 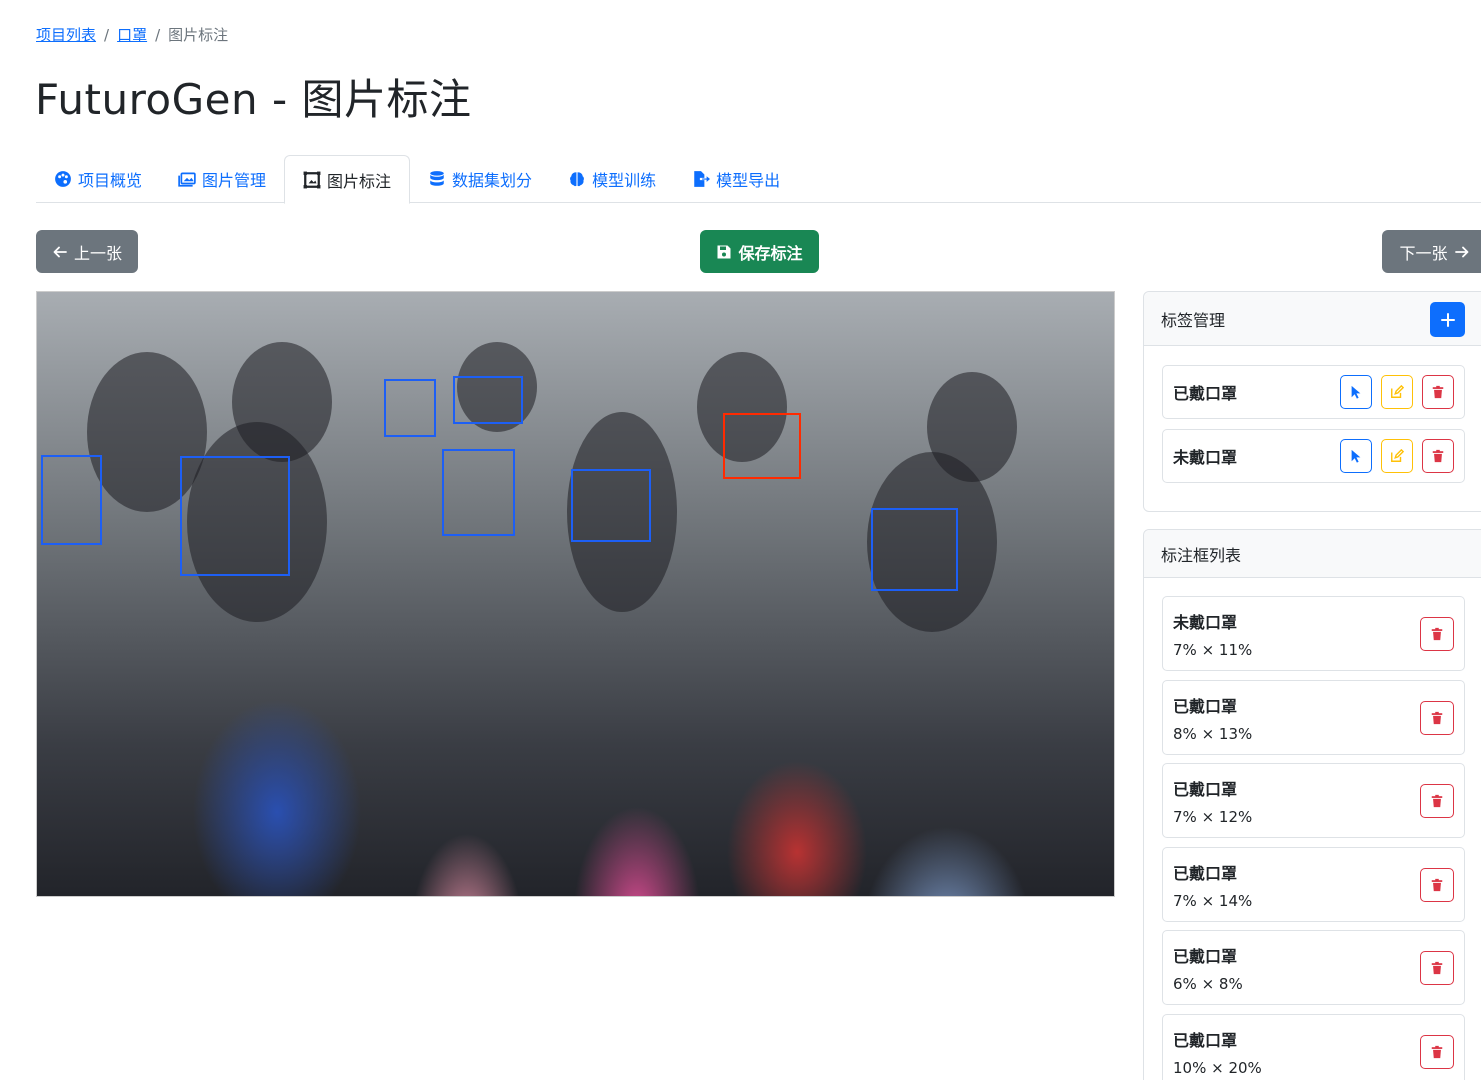 What do you see at coordinates (1423, 253) in the screenshot?
I see `next-label: 下一张` at bounding box center [1423, 253].